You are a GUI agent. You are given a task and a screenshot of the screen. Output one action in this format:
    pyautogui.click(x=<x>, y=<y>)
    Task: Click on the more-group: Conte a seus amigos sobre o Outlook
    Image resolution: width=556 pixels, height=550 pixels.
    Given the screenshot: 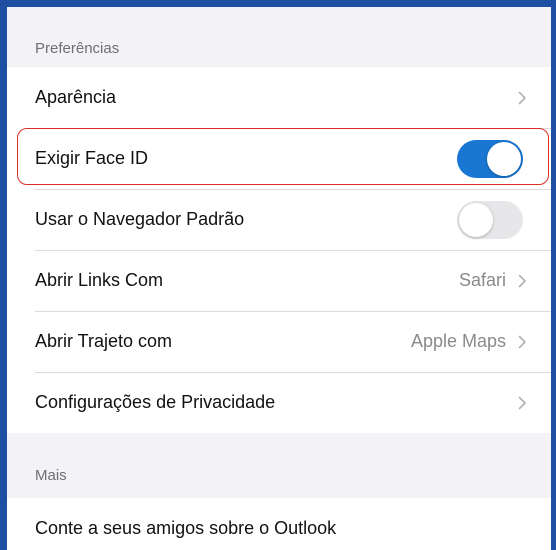 What is the action you would take?
    pyautogui.click(x=279, y=524)
    